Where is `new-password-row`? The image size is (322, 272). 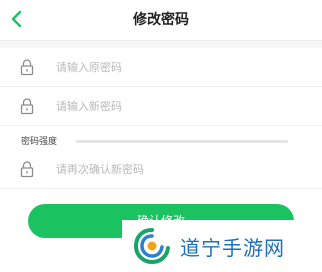
new-password-row is located at coordinates (161, 106).